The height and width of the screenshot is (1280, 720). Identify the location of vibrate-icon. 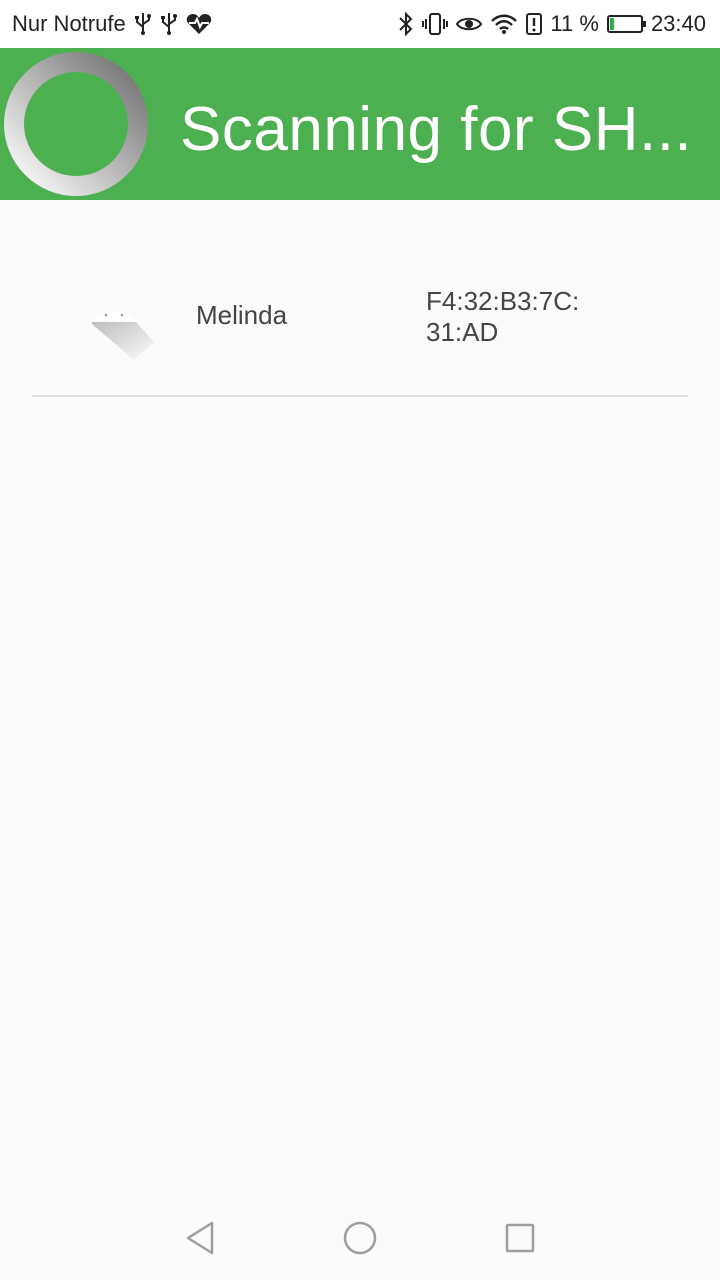
(435, 24).